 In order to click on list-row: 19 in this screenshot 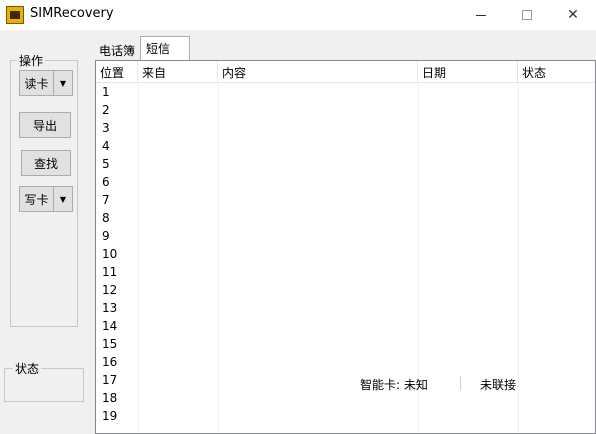, I will do `click(345, 416)`.